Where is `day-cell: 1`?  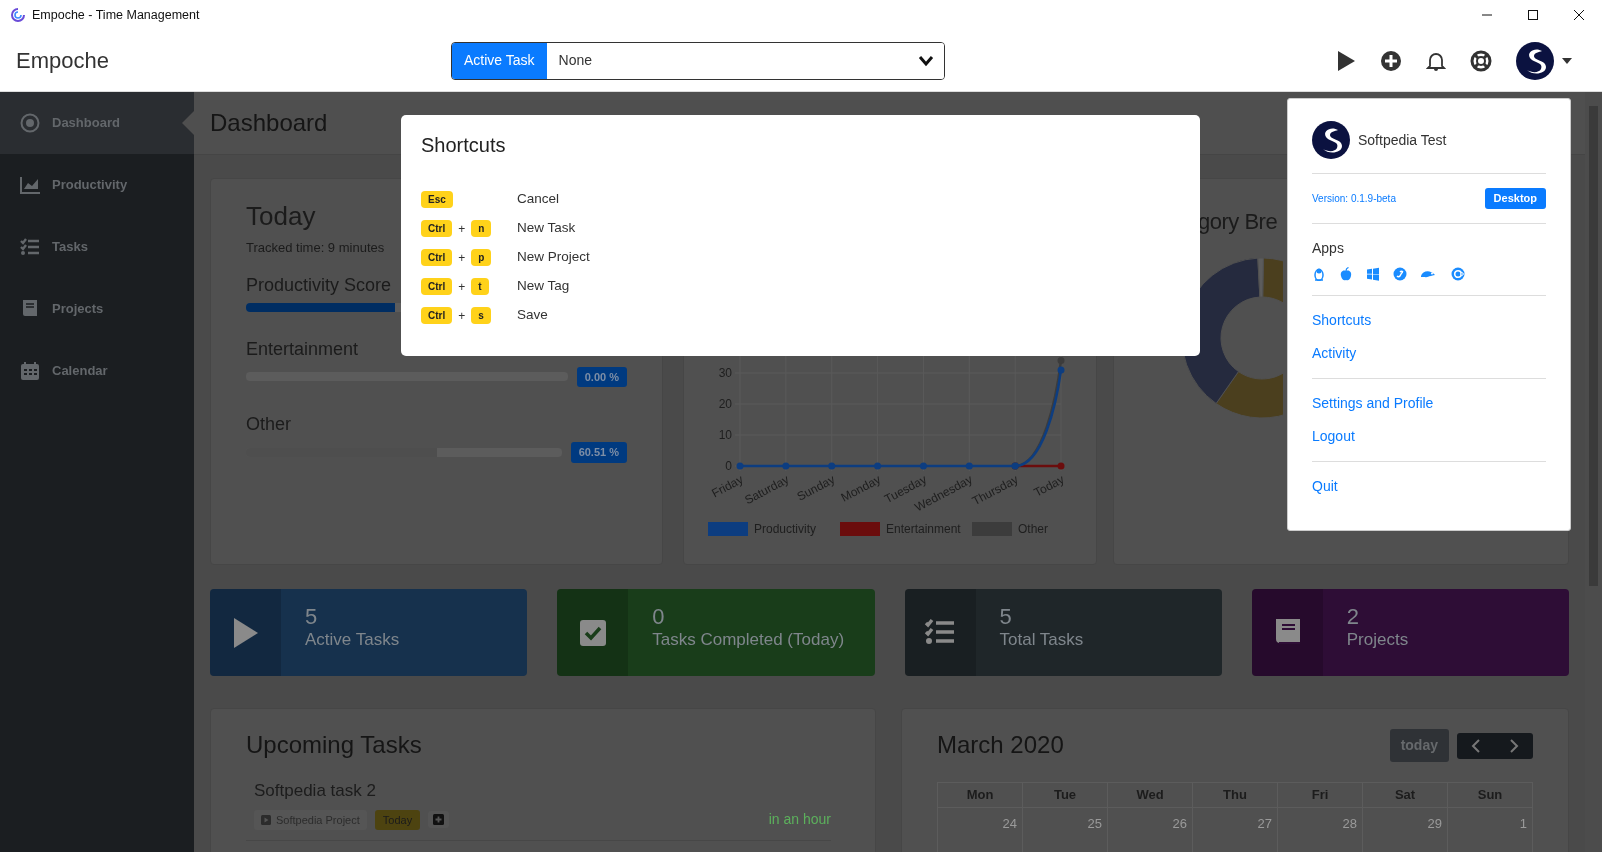
day-cell: 1 is located at coordinates (1490, 829).